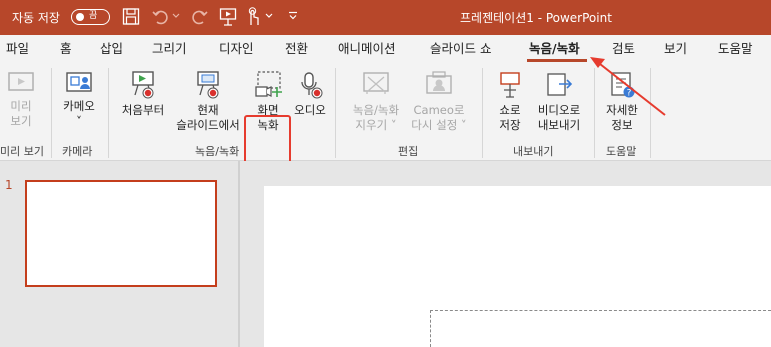  What do you see at coordinates (460, 48) in the screenshot?
I see `tab-slideshow: 슬라이드 쇼` at bounding box center [460, 48].